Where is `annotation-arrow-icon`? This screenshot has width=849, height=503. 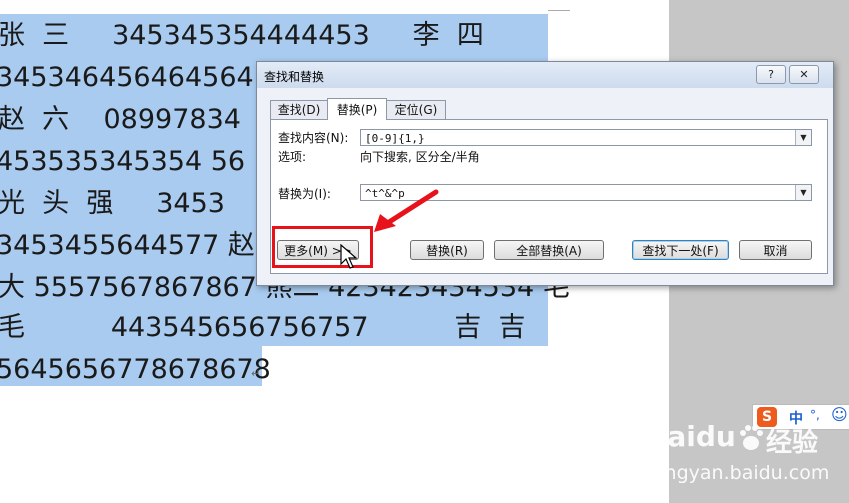 annotation-arrow-icon is located at coordinates (406, 210).